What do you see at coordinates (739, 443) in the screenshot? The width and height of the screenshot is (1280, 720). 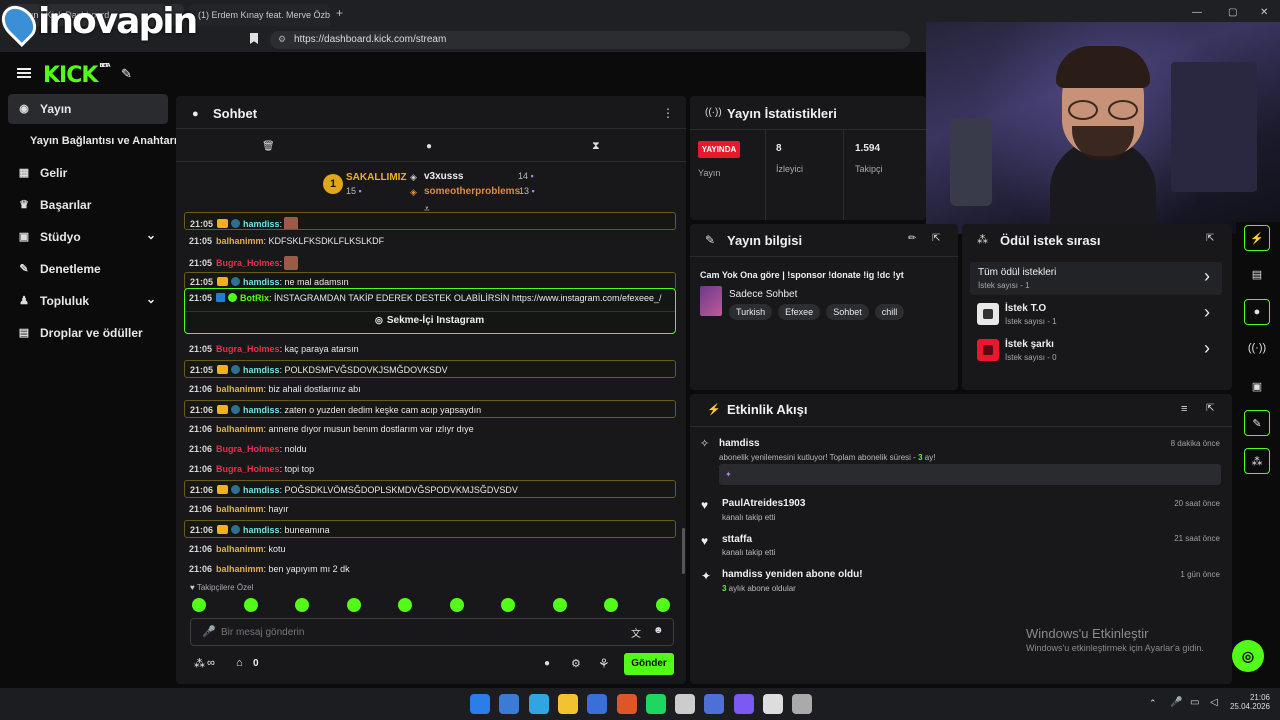 I see `event-name: hamdiss` at bounding box center [739, 443].